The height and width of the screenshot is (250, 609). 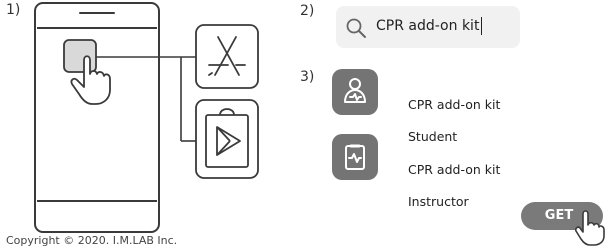 I want to click on student-app-icon, so click(x=355, y=92).